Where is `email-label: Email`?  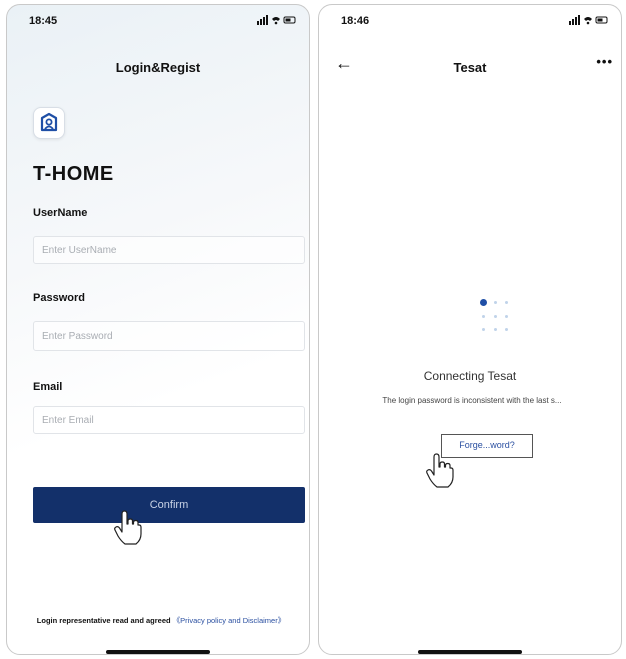 email-label: Email is located at coordinates (48, 387).